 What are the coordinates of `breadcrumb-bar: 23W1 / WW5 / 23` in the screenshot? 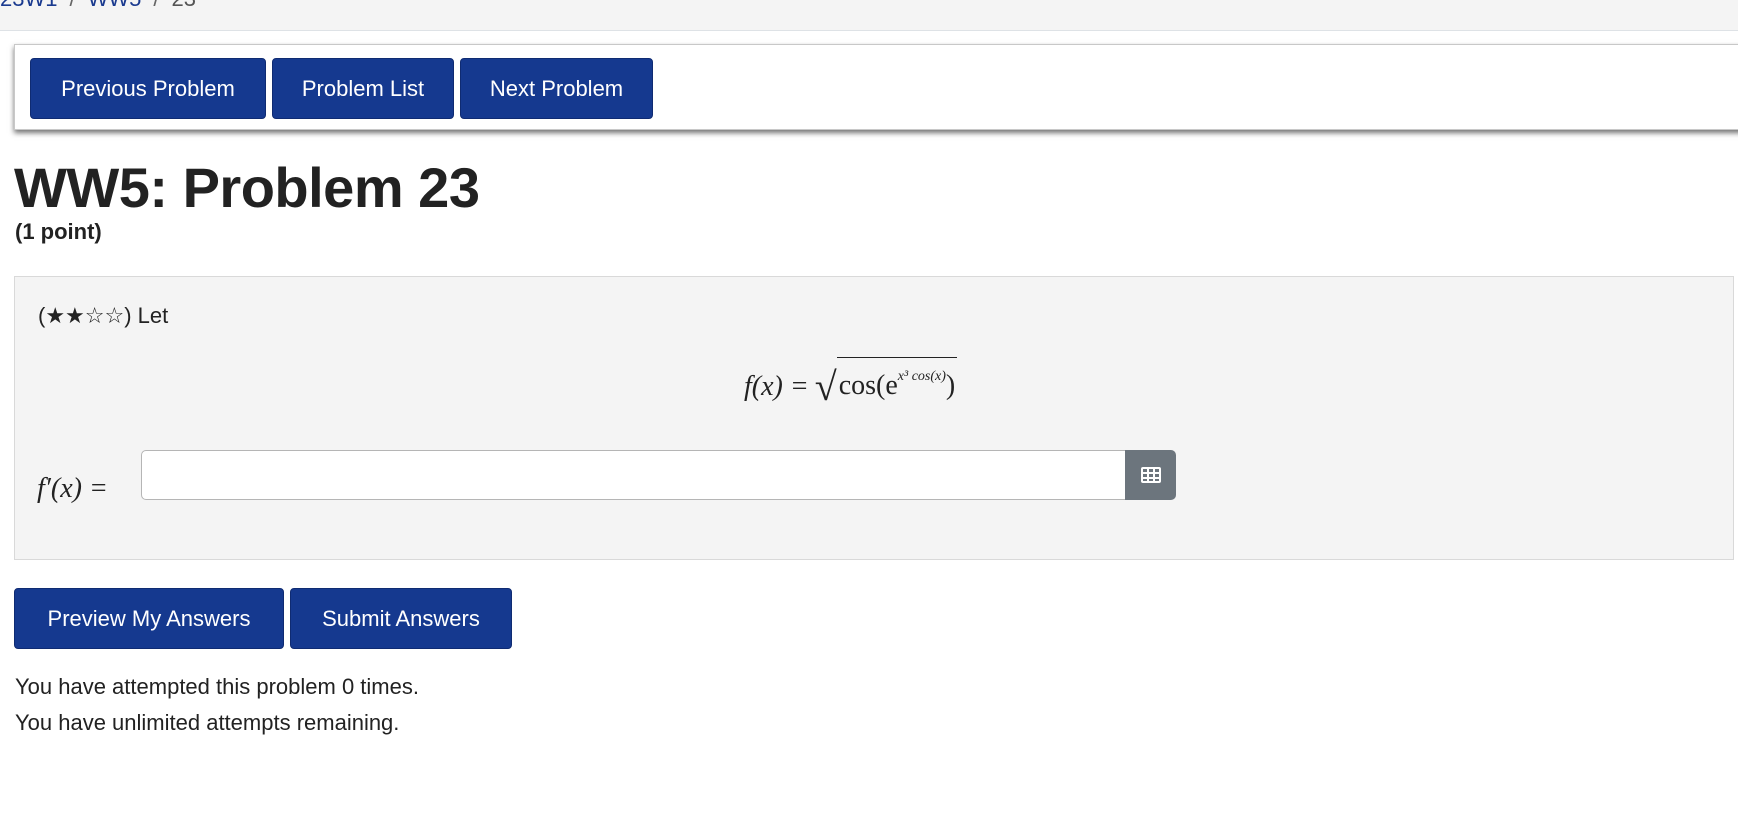 It's located at (869, 15).